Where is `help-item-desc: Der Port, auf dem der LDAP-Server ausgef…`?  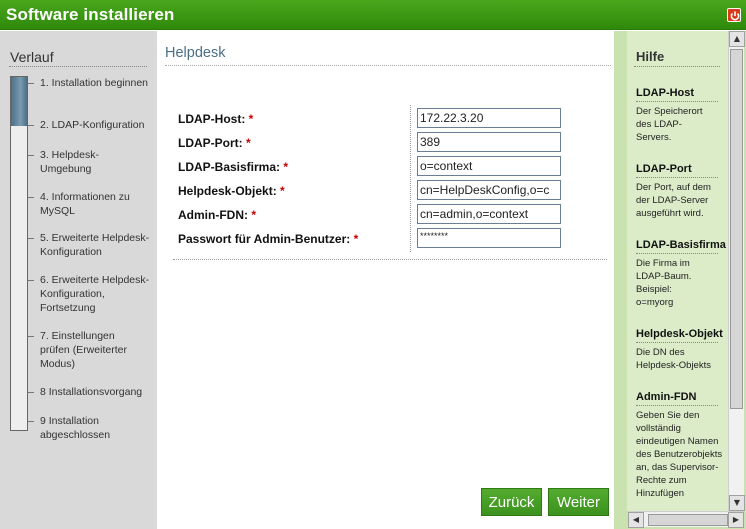 help-item-desc: Der Port, auf dem der LDAP-Server ausgef… is located at coordinates (673, 200).